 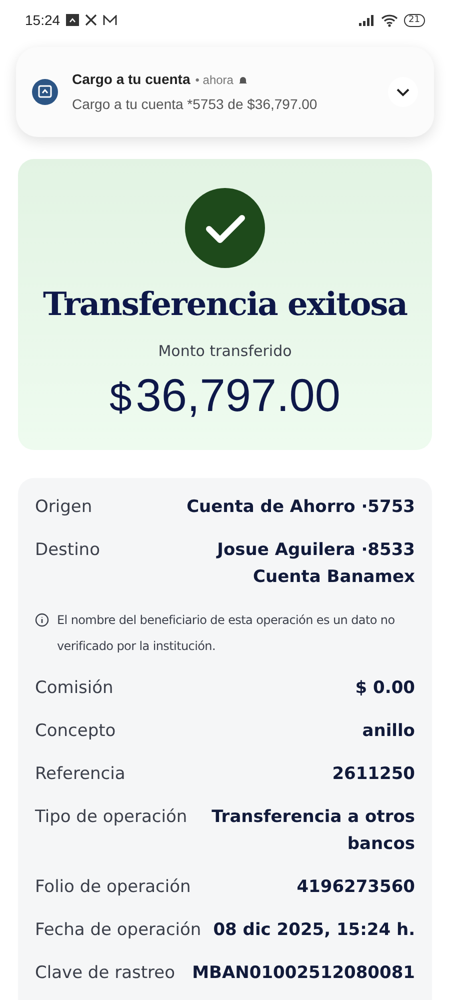 I want to click on battery-indicator: 21, so click(x=414, y=20).